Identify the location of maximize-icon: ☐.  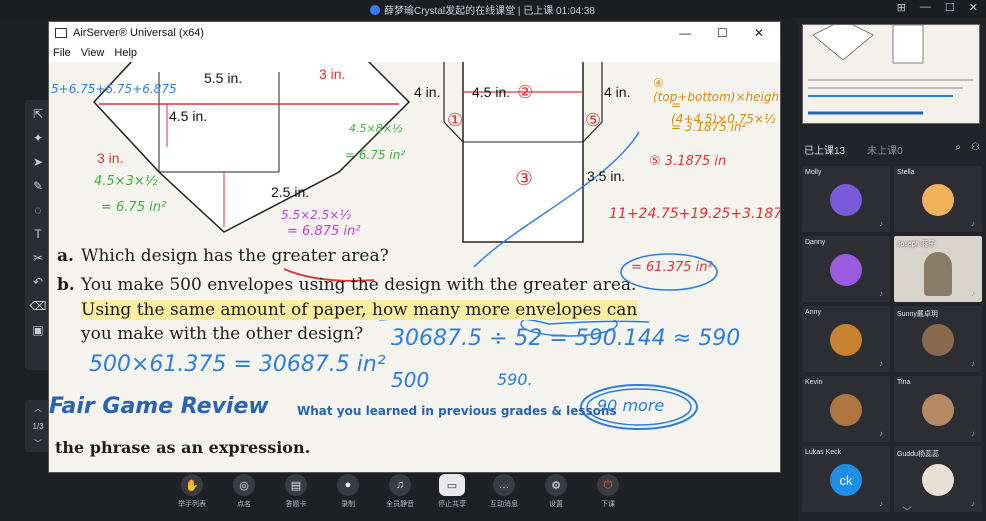
(950, 7).